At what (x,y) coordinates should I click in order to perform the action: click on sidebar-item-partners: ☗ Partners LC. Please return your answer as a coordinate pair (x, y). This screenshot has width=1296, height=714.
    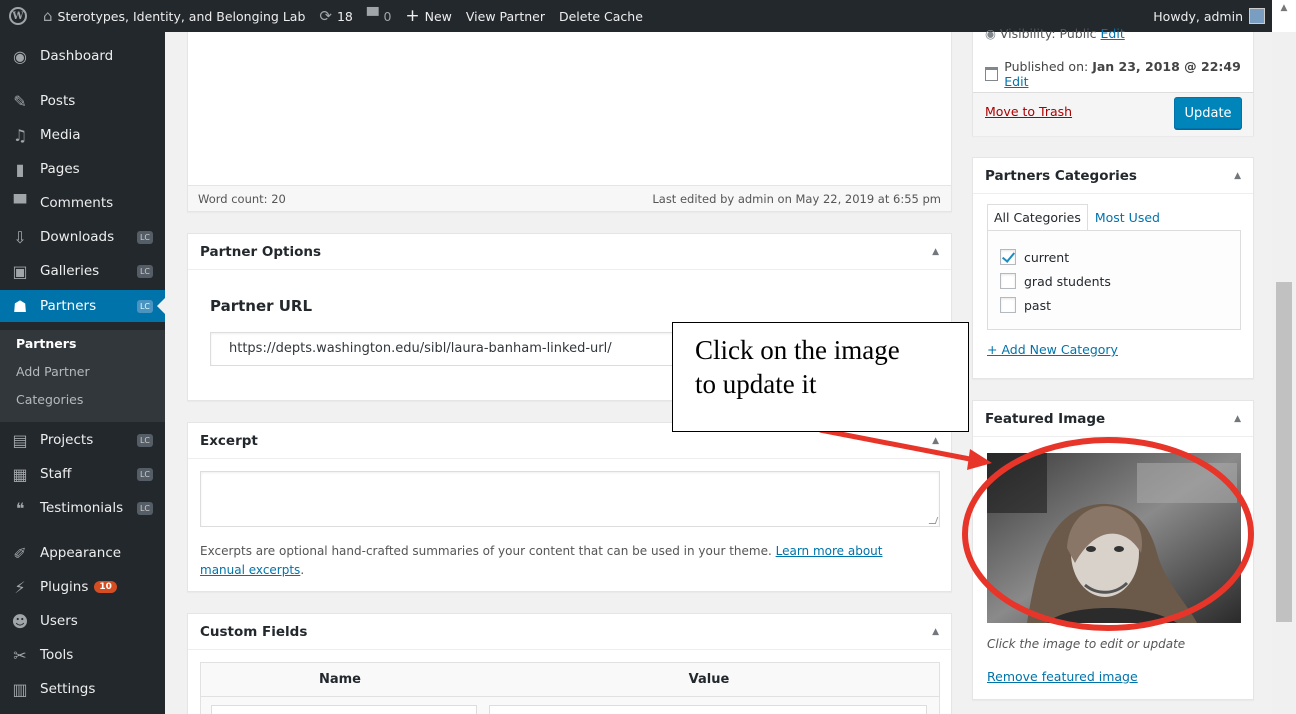
    Looking at the image, I should click on (82, 306).